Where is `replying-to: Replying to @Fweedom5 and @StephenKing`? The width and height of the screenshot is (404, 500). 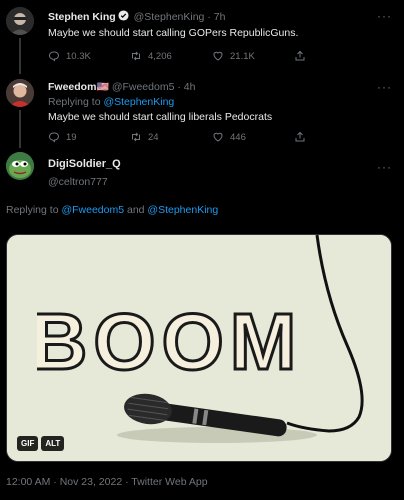
replying-to: Replying to @Fweedom5 and @StephenKing is located at coordinates (112, 210).